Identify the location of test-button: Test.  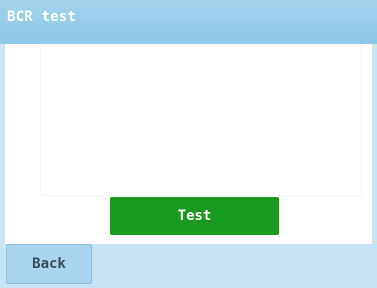
(194, 216).